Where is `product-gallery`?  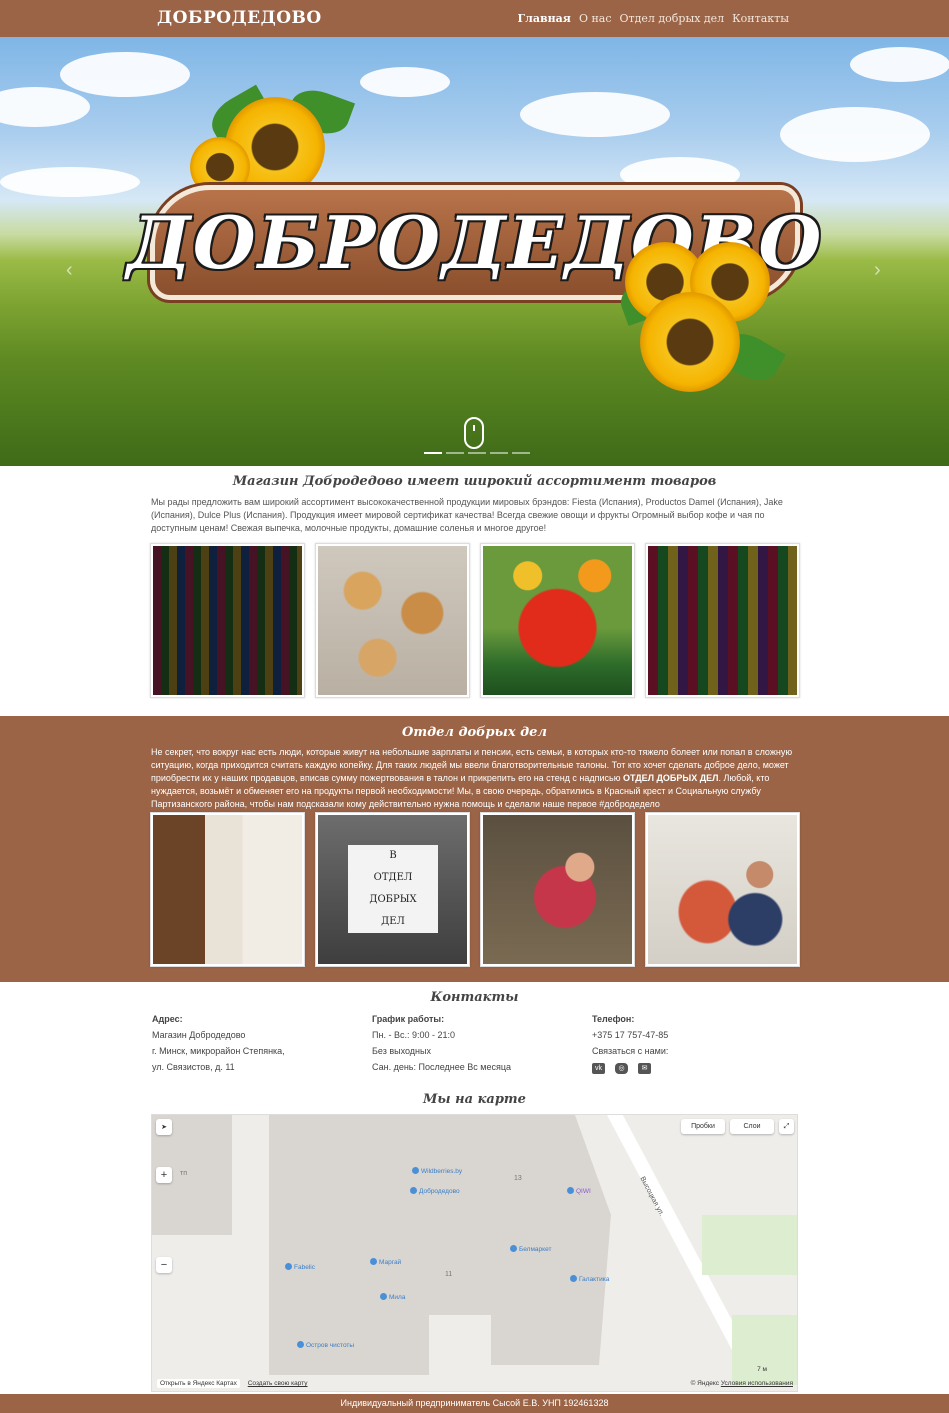
product-gallery is located at coordinates (475, 620).